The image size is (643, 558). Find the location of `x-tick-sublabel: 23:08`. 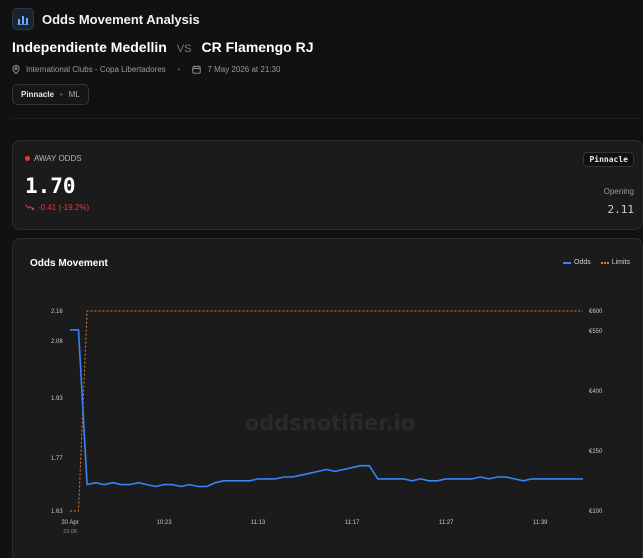

x-tick-sublabel: 23:08 is located at coordinates (70, 532).